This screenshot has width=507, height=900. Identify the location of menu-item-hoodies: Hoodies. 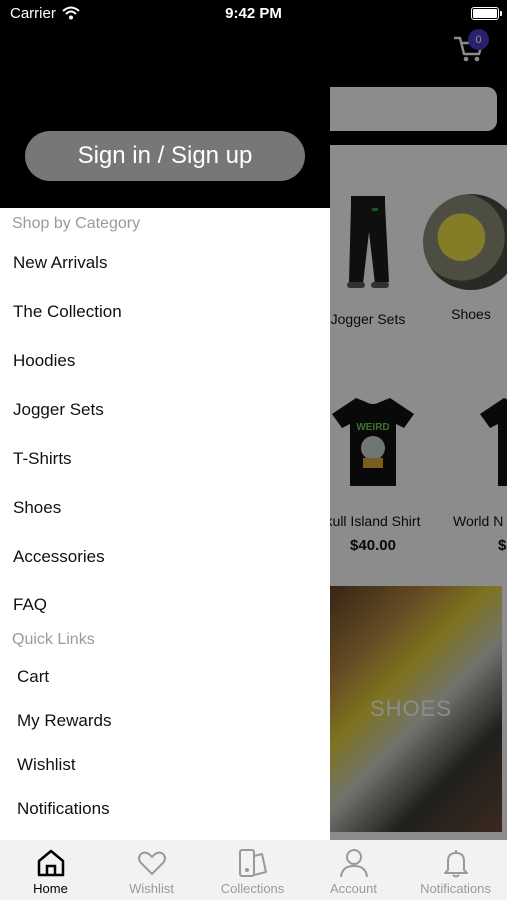
(44, 361).